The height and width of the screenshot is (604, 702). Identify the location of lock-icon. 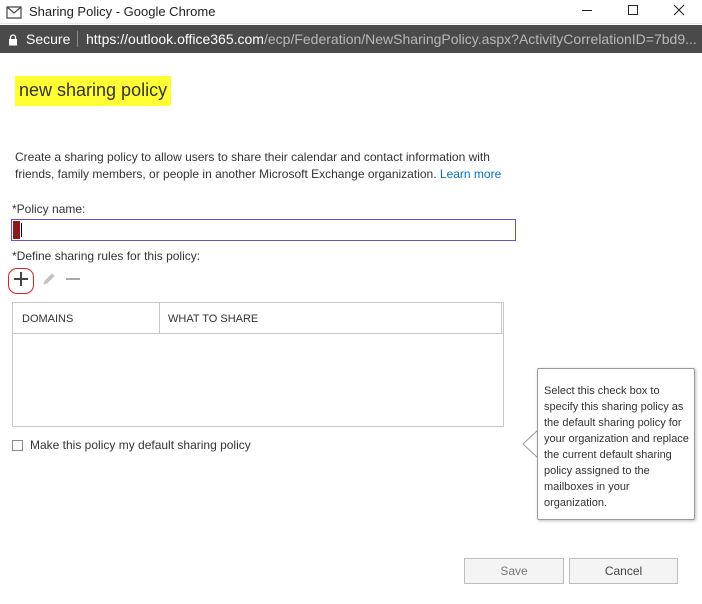
(13, 39).